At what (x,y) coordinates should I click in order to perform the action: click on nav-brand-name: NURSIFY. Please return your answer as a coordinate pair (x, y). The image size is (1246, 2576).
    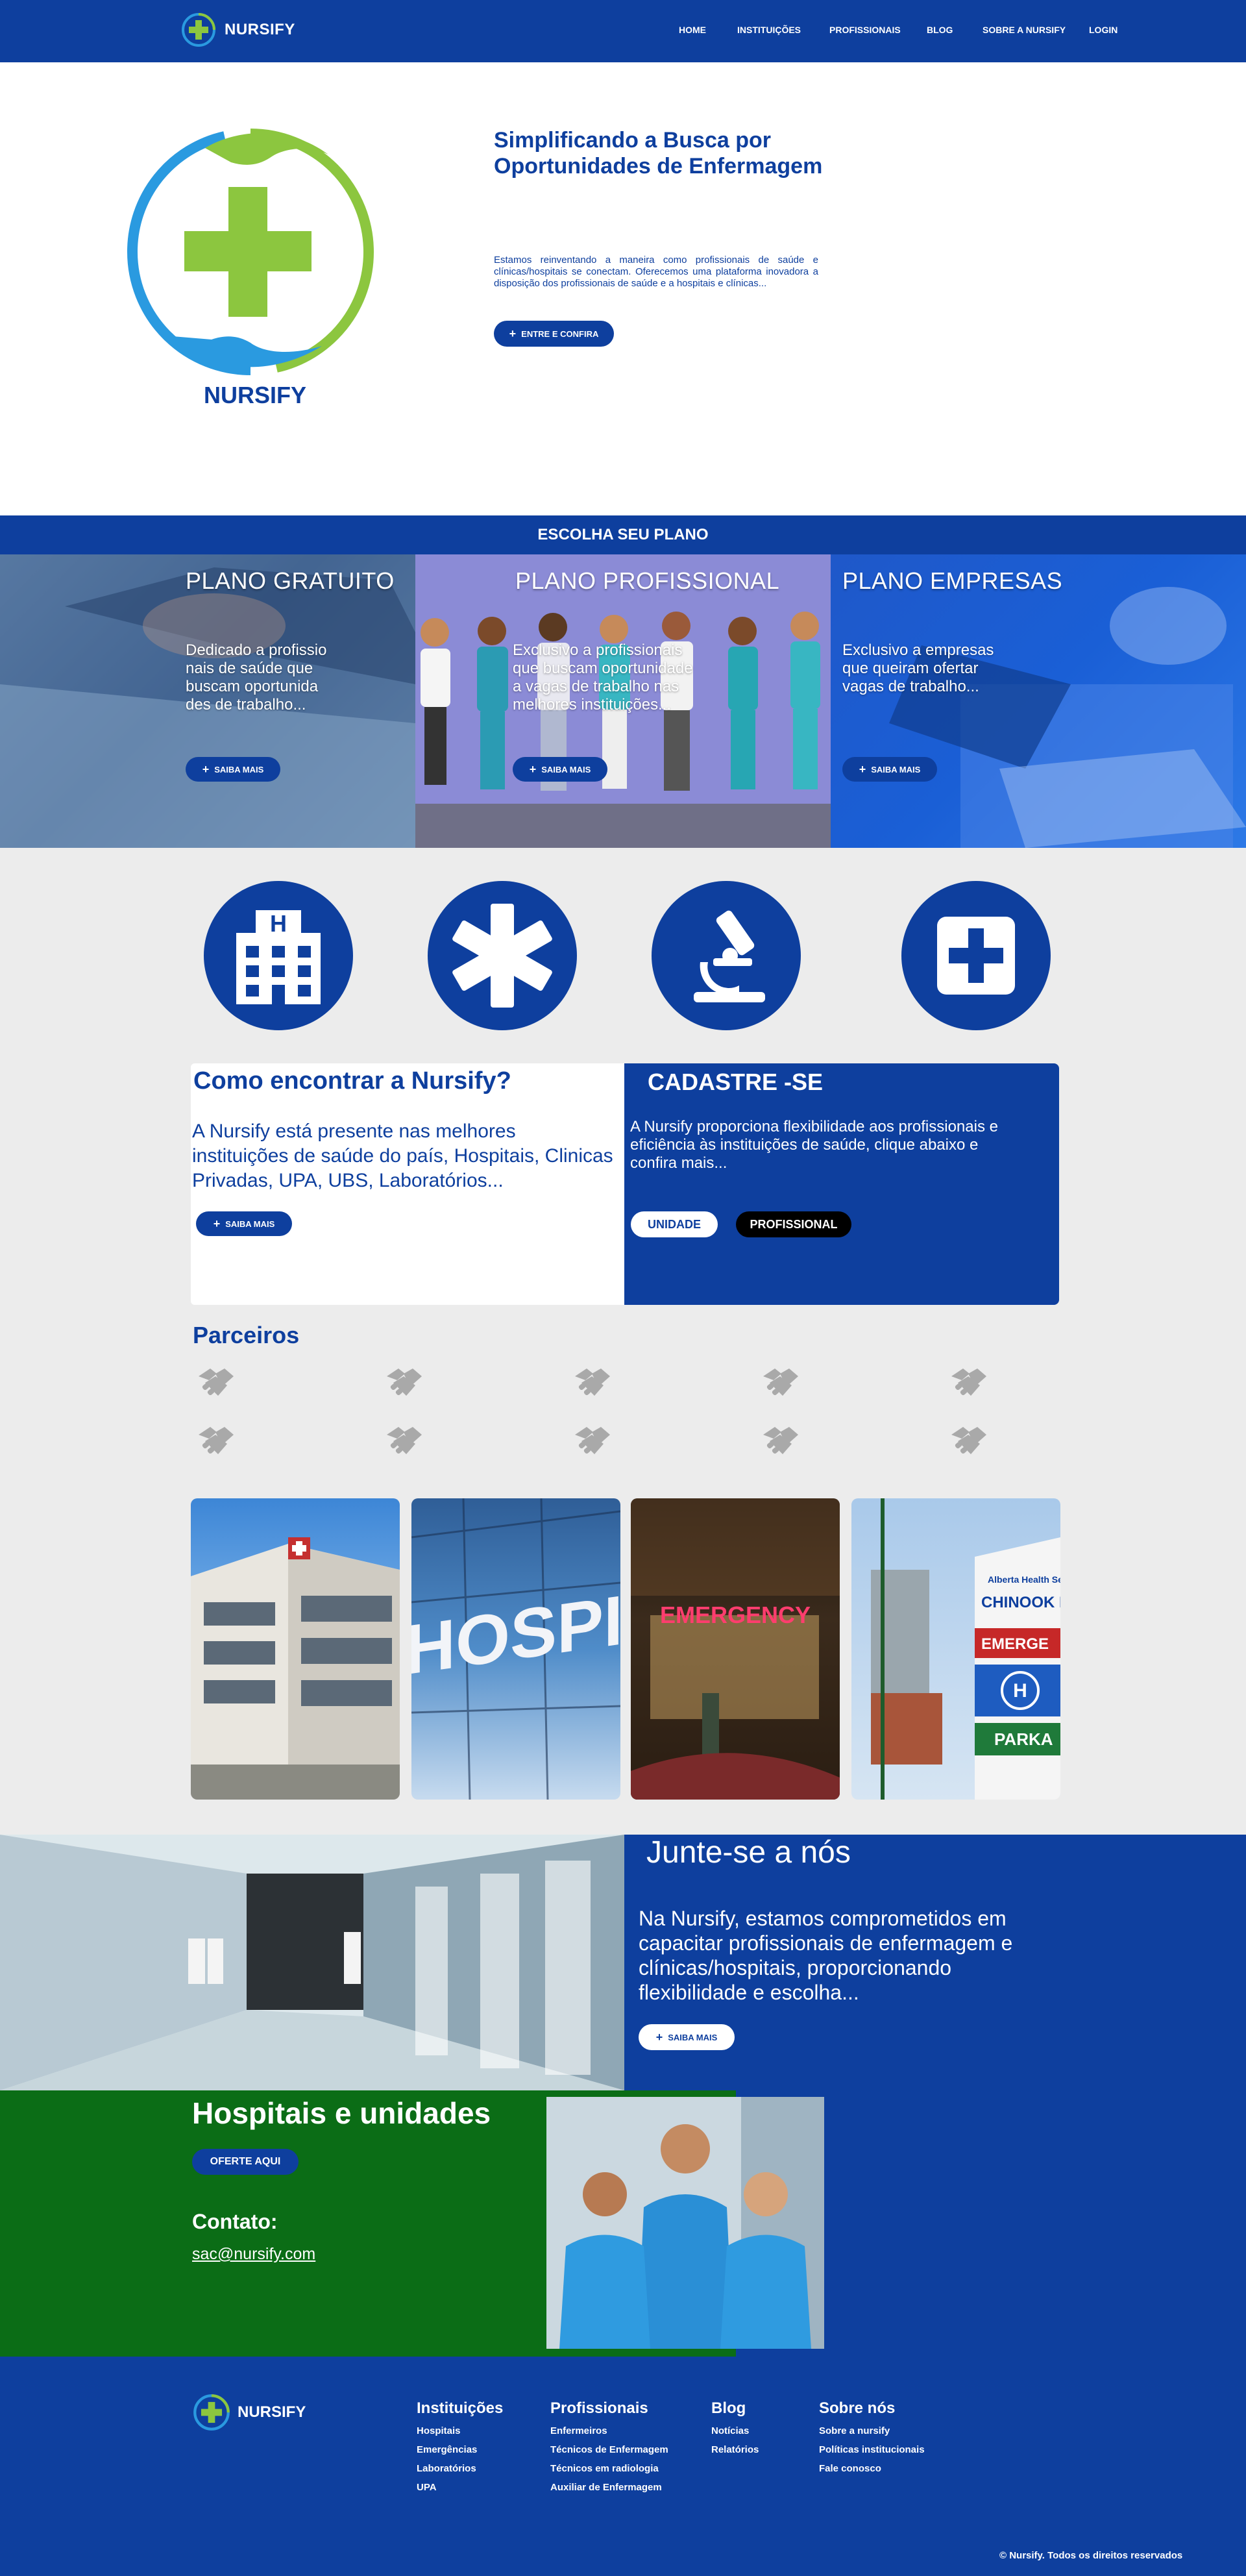
    Looking at the image, I should click on (260, 29).